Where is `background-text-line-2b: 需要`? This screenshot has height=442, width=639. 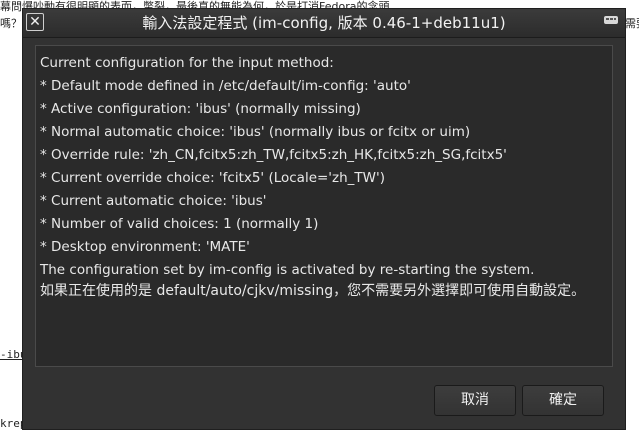
background-text-line-2b: 需要 is located at coordinates (632, 23).